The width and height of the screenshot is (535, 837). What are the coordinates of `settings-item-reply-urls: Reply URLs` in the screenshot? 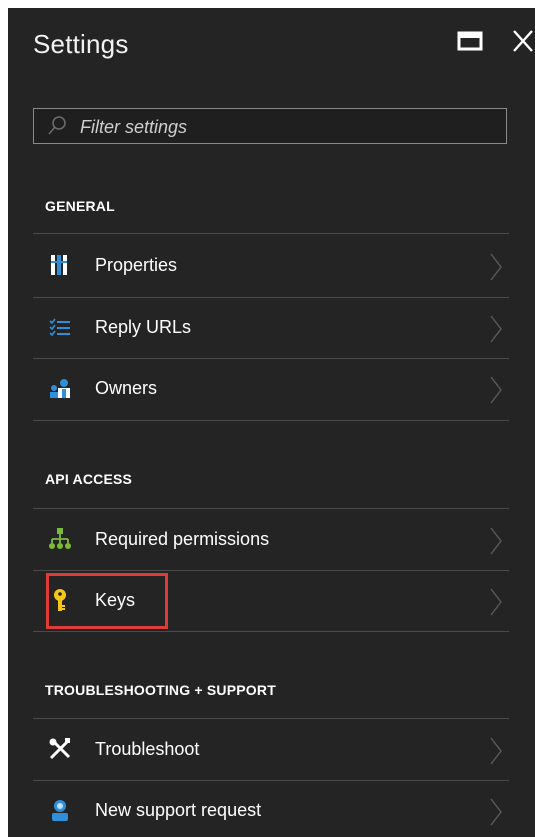 It's located at (271, 328).